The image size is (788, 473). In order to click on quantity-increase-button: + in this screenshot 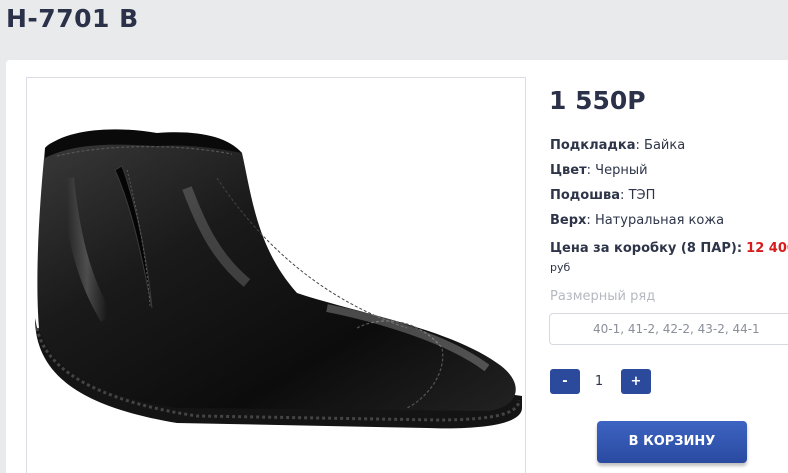, I will do `click(636, 381)`.